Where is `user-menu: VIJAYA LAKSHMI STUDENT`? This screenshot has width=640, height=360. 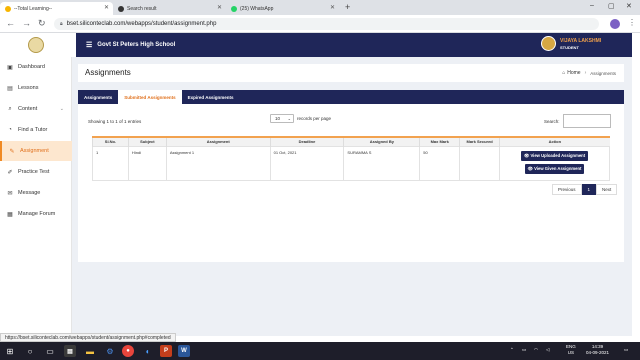
user-menu: VIJAYA LAKSHMI STUDENT is located at coordinates (571, 43).